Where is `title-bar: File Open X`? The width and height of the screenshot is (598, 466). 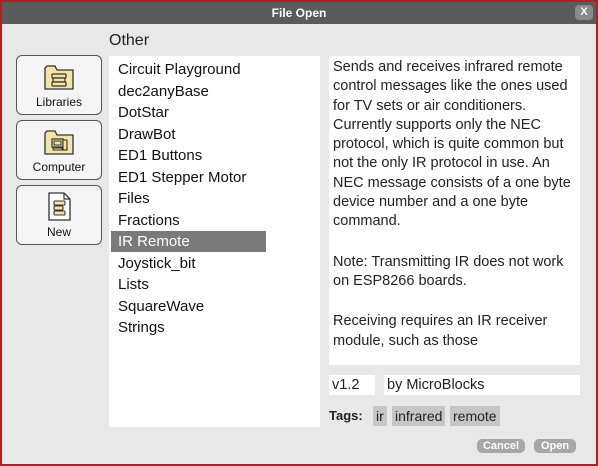 title-bar: File Open X is located at coordinates (299, 13).